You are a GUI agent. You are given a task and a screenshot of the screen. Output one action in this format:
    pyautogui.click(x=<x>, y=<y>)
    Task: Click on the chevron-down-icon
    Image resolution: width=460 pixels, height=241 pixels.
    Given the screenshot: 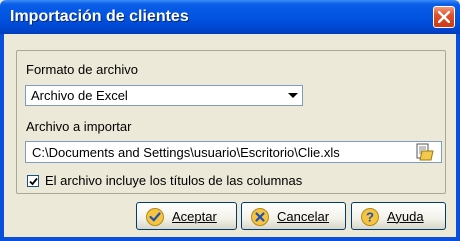 What is the action you would take?
    pyautogui.click(x=293, y=95)
    